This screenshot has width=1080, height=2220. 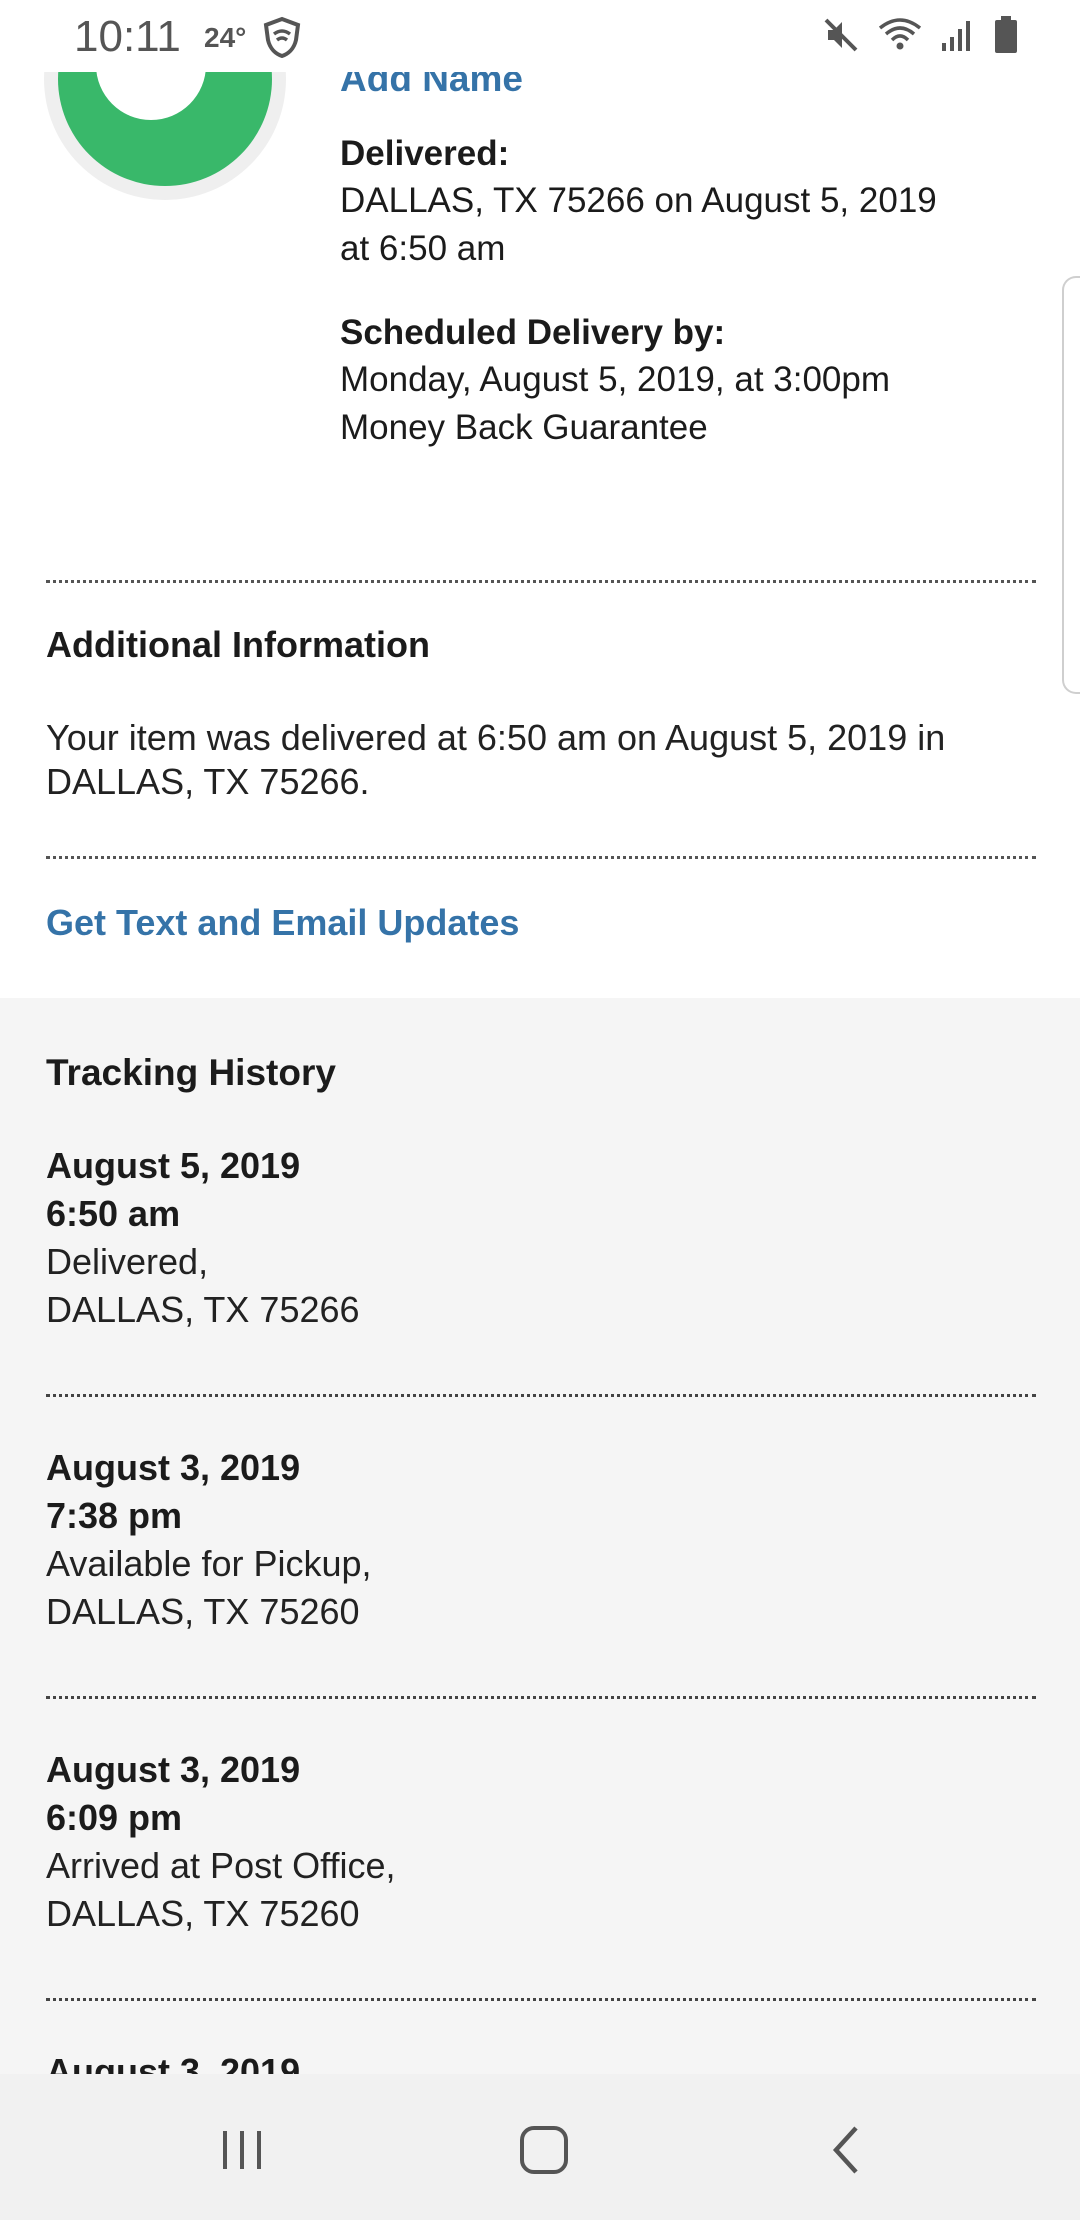 What do you see at coordinates (127, 1261) in the screenshot?
I see `event-status: Delivered,` at bounding box center [127, 1261].